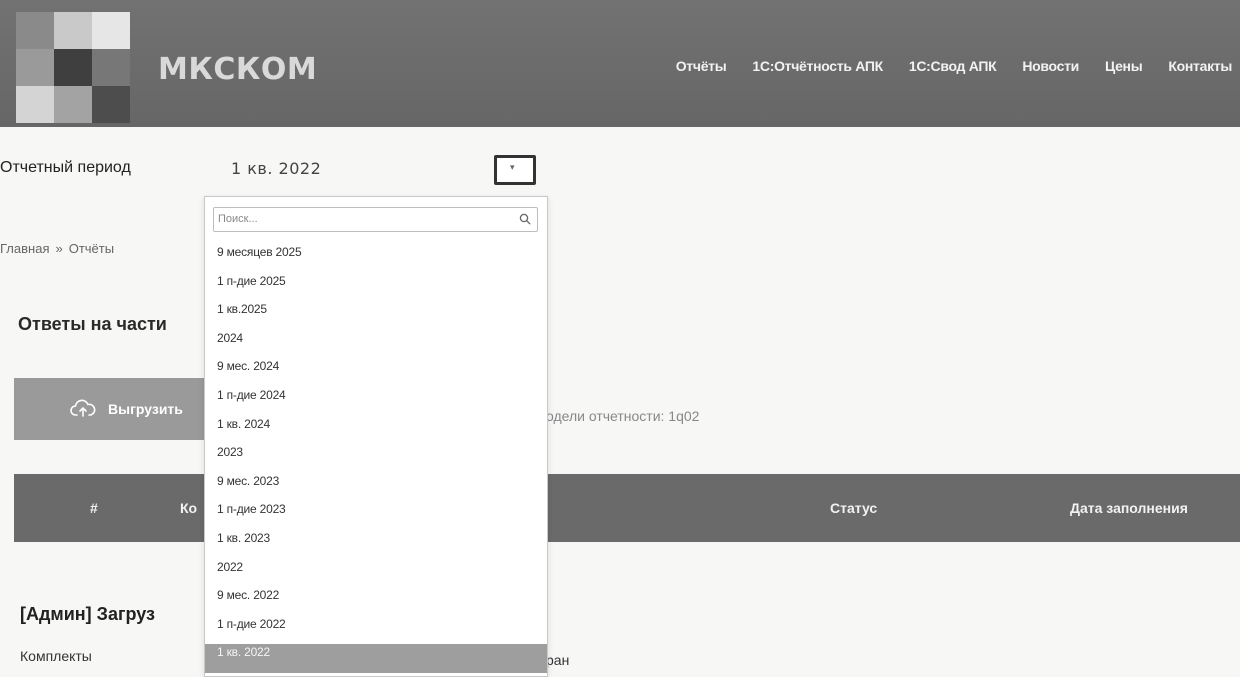  I want to click on period-select-value: 1 кв. 2022, so click(276, 168).